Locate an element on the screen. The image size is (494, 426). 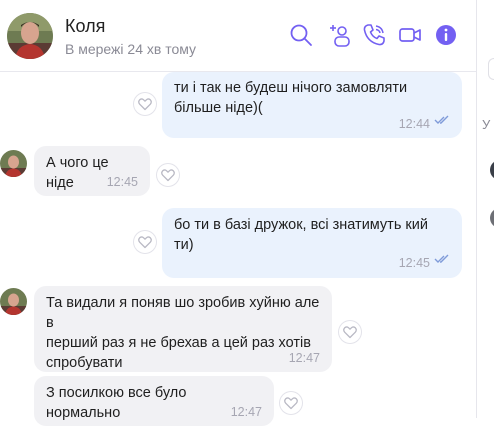
message-text: З посилкою все було нормально is located at coordinates (118, 403).